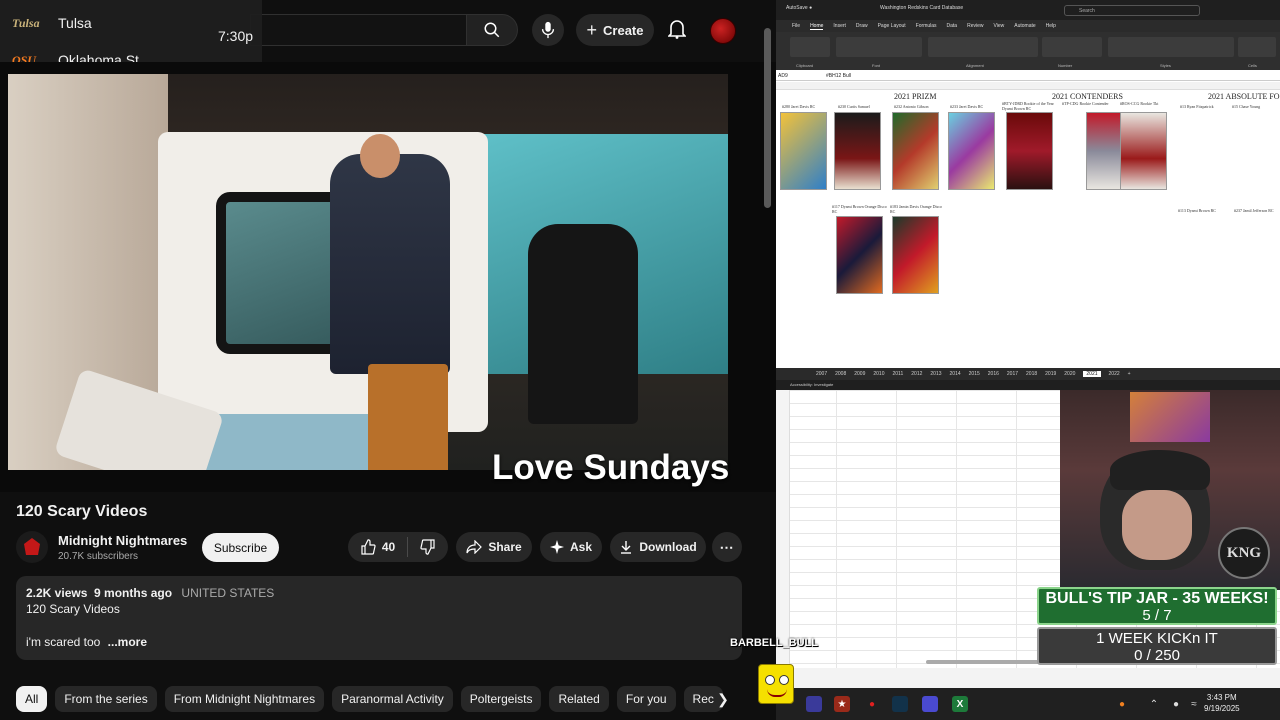 Image resolution: width=1280 pixels, height=720 pixels. Describe the element at coordinates (983, 47) in the screenshot. I see `alignment-group` at that location.